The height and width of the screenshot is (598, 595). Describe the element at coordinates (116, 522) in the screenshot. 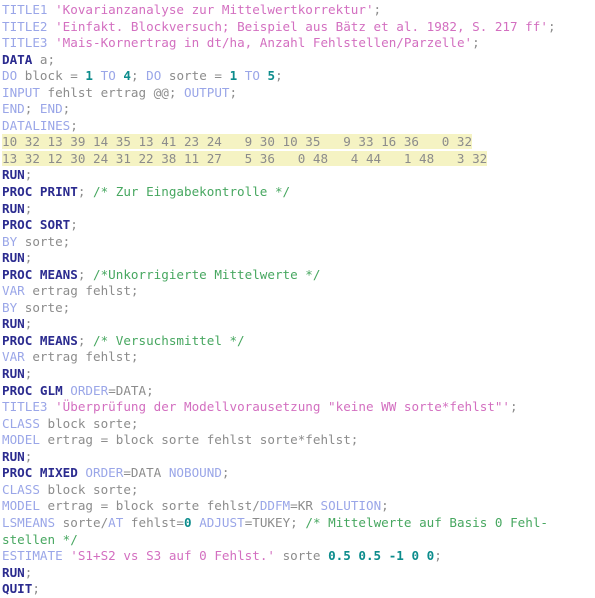

I see `token-opt: AT` at that location.